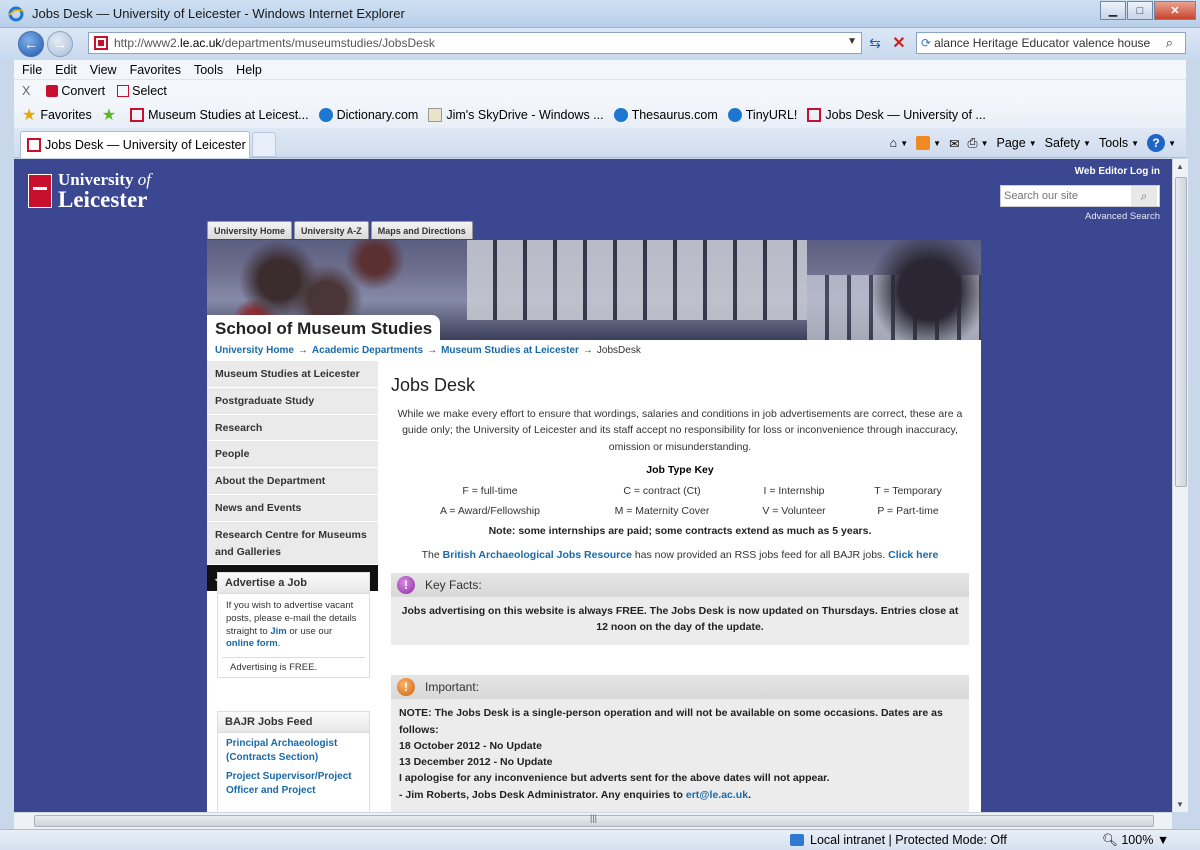 Image resolution: width=1200 pixels, height=850 pixels. What do you see at coordinates (292, 481) in the screenshot?
I see `nav-about-department: About the Department` at bounding box center [292, 481].